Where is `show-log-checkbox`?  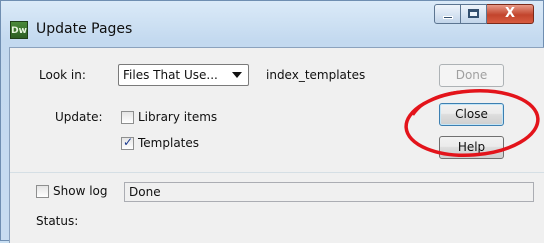 show-log-checkbox is located at coordinates (42, 191).